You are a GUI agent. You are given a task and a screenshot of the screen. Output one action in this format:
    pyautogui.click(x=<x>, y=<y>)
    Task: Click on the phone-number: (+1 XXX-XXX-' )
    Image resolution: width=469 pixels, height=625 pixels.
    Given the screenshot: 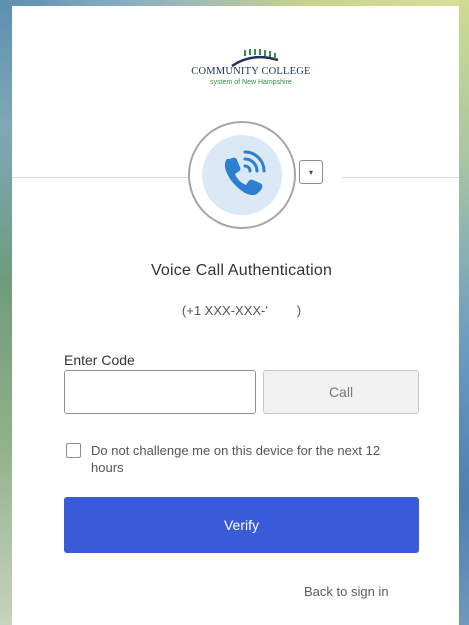 What is the action you would take?
    pyautogui.click(x=241, y=310)
    